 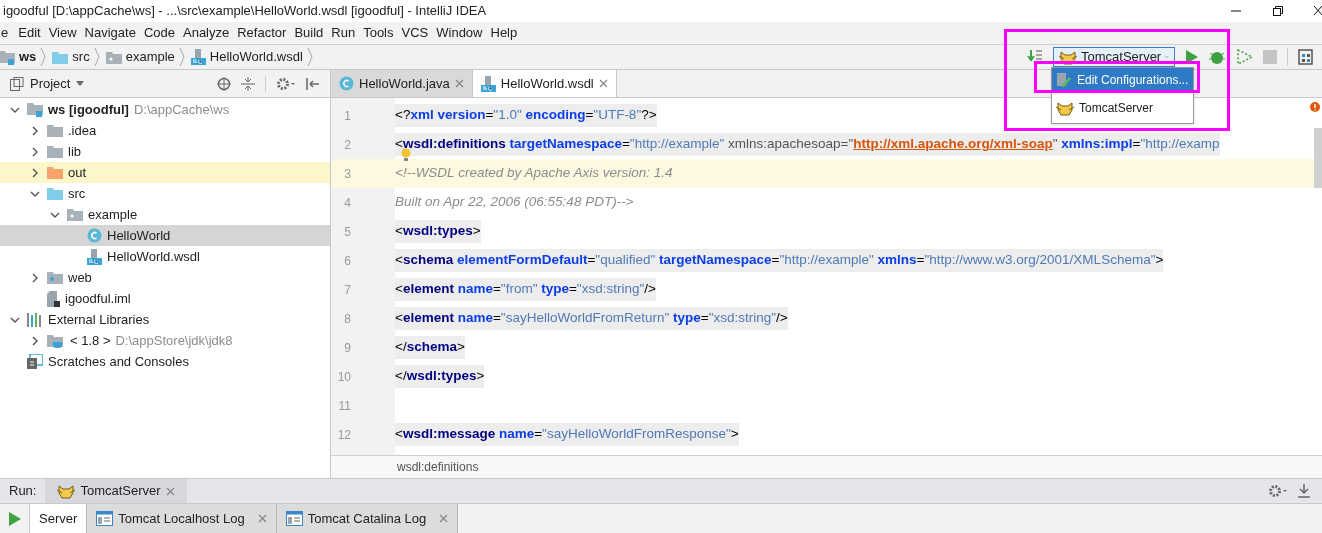 I want to click on menu-item: Code, so click(x=159, y=33).